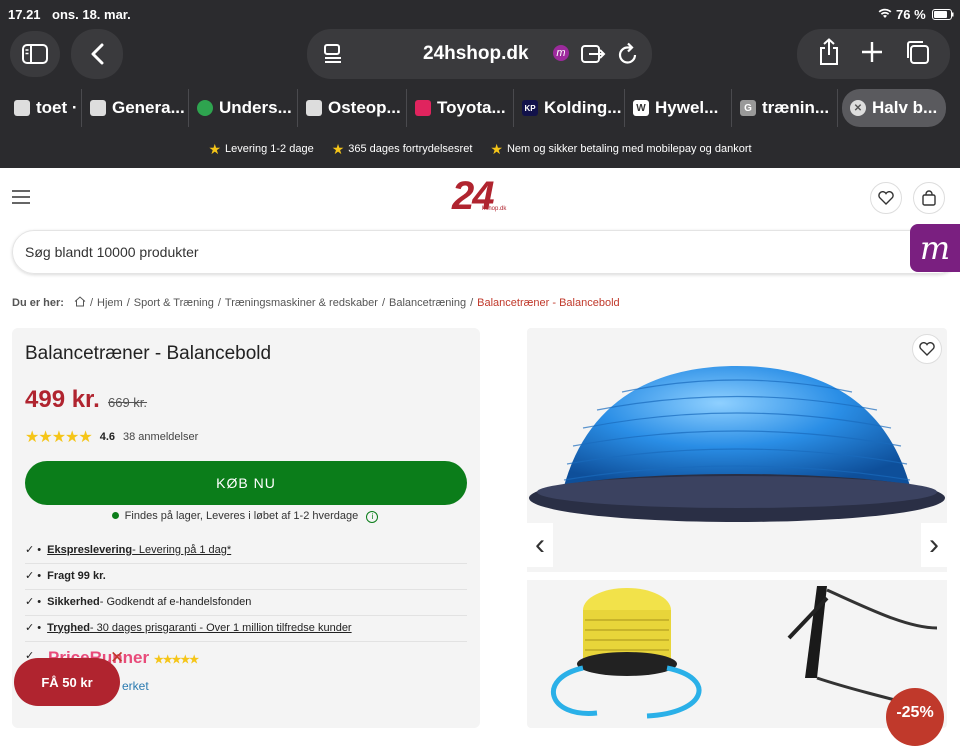  I want to click on site-header: 24 hshop.dk, so click(480, 199).